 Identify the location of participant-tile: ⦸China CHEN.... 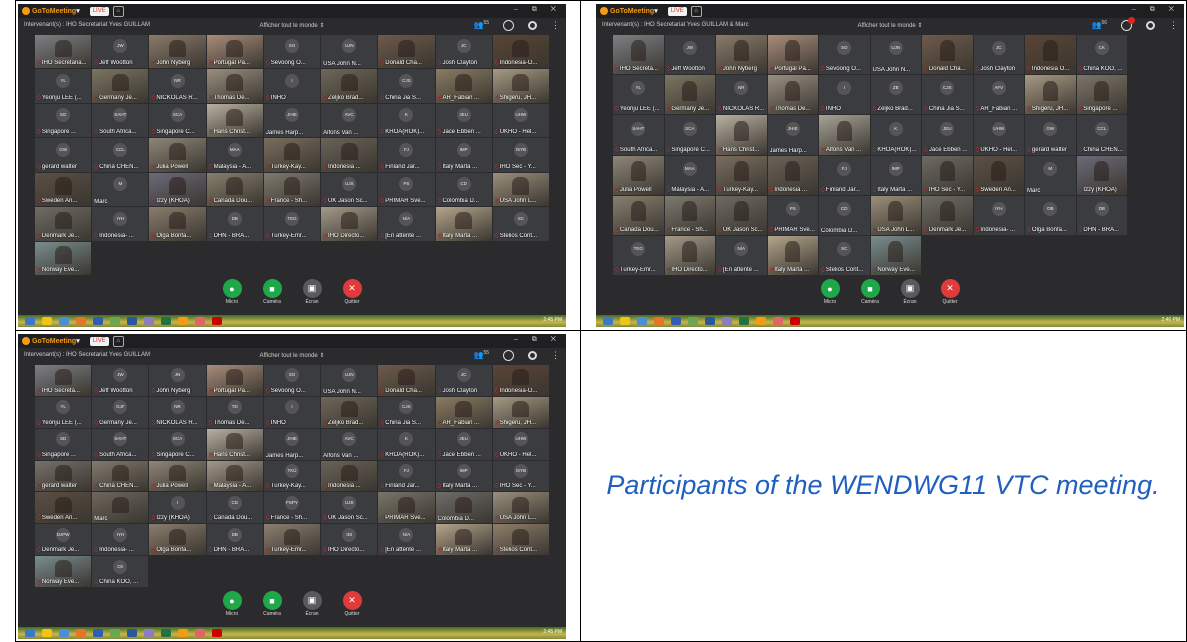
(120, 476).